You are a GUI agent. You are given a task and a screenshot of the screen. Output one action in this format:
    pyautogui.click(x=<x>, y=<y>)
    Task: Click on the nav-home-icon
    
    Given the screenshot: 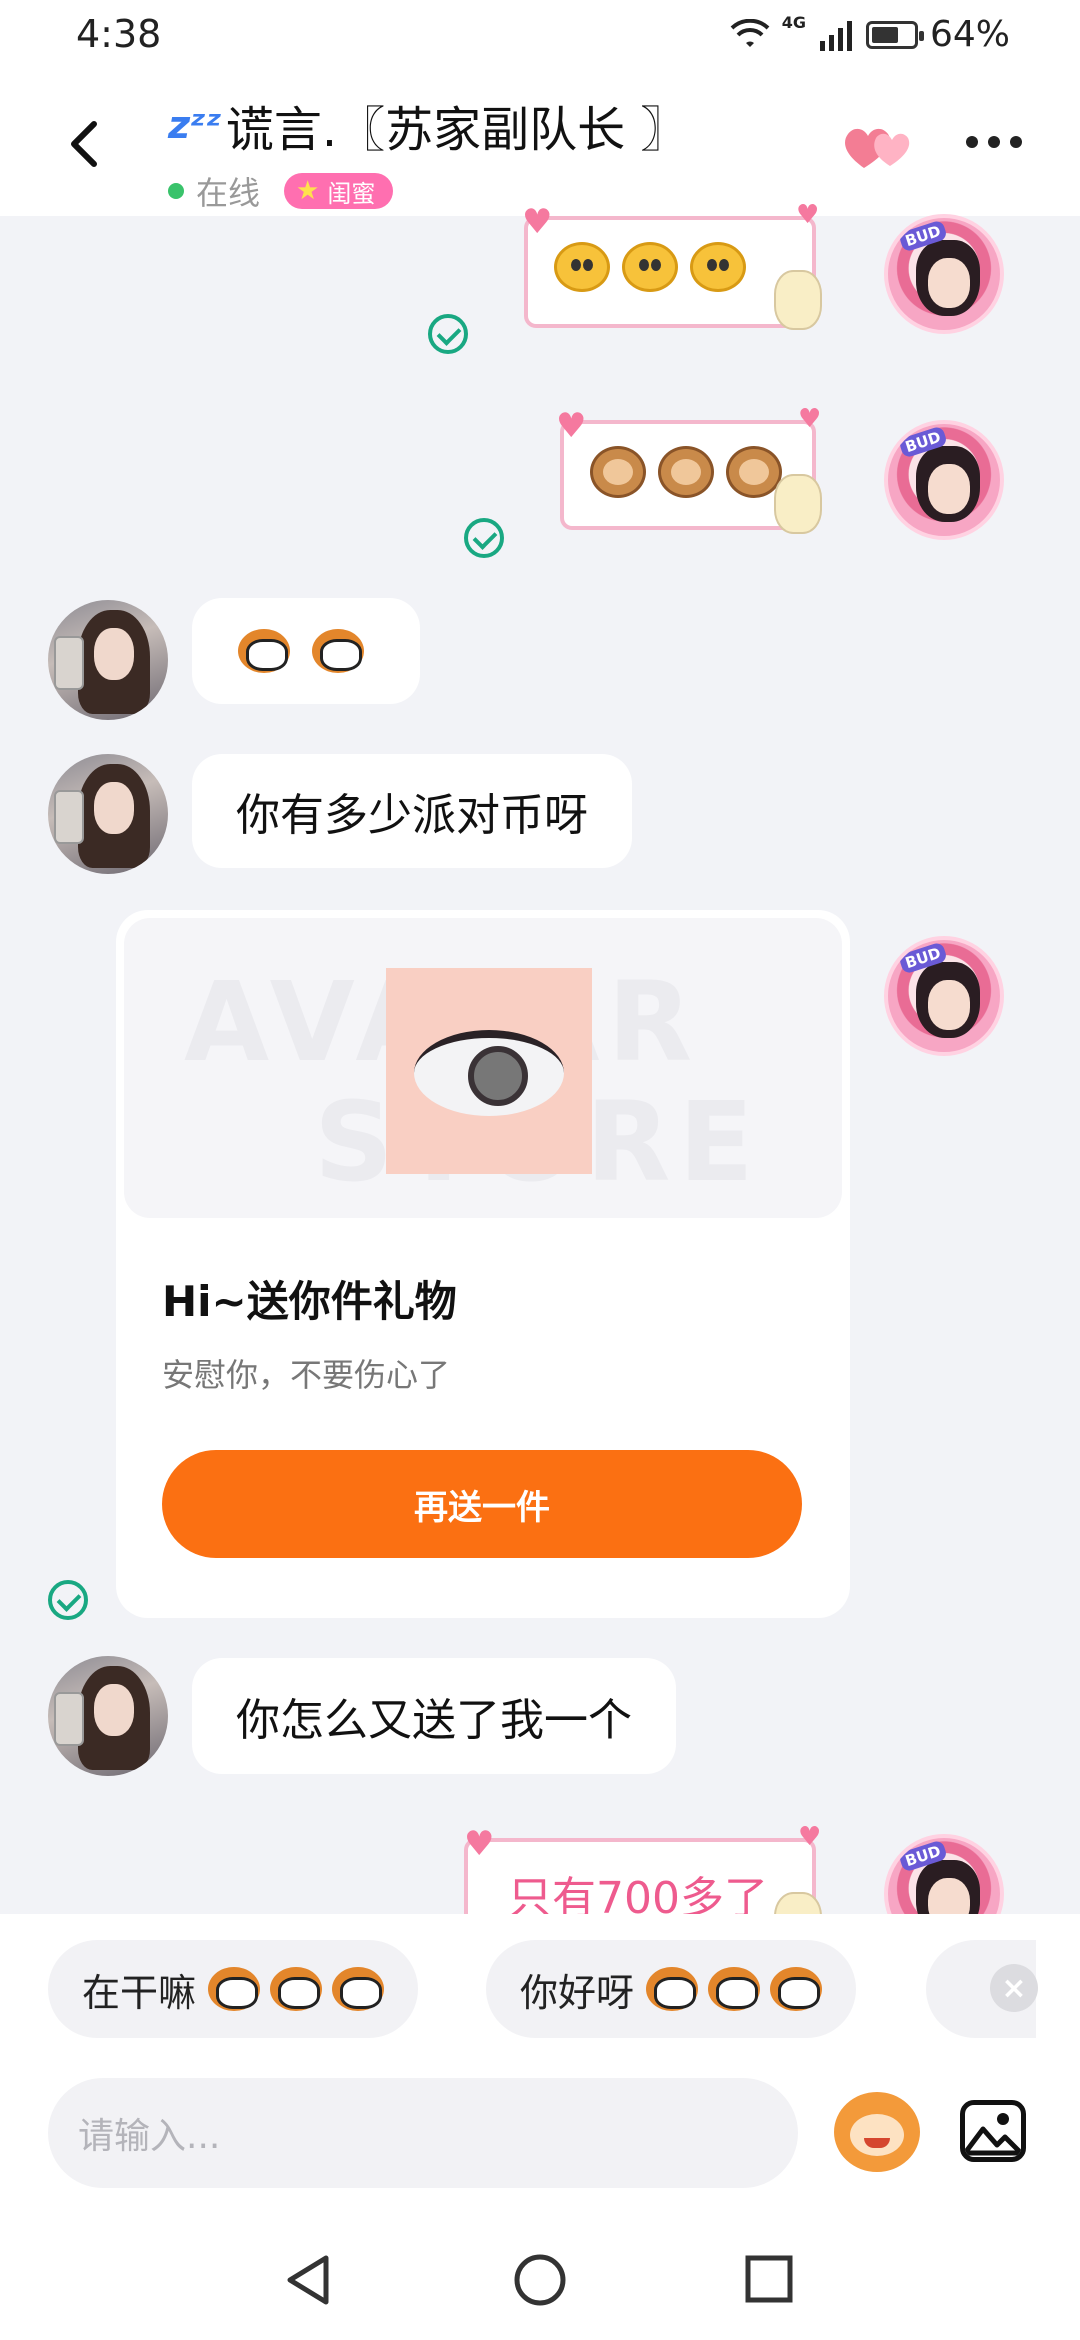 What is the action you would take?
    pyautogui.click(x=540, y=2280)
    